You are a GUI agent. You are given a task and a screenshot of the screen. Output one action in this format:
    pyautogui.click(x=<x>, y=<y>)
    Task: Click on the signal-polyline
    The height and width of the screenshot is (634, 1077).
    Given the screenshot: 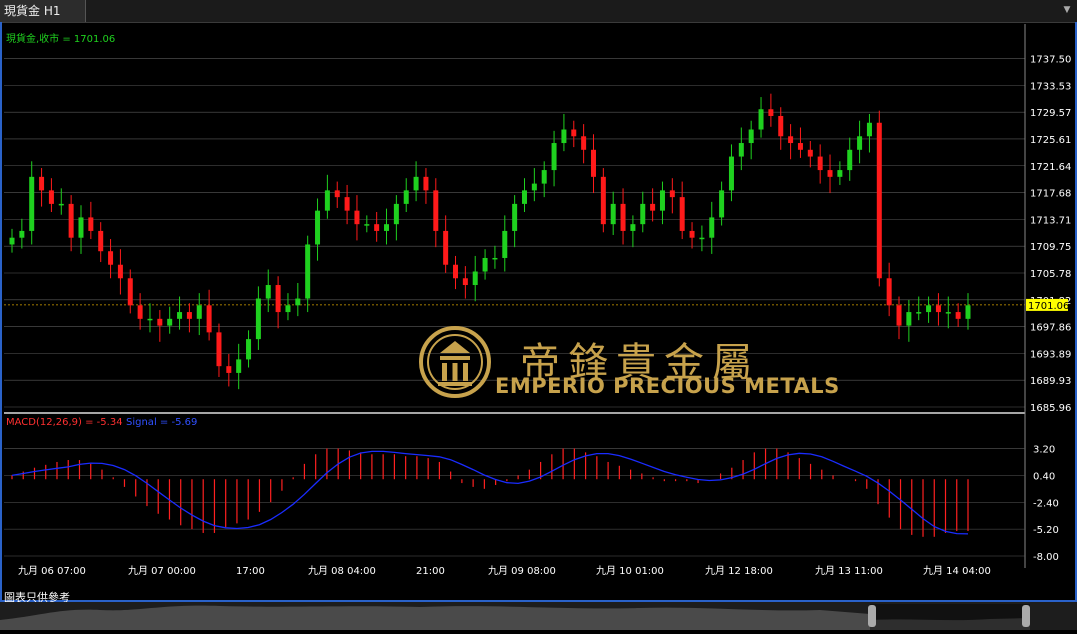 What is the action you would take?
    pyautogui.click(x=490, y=492)
    